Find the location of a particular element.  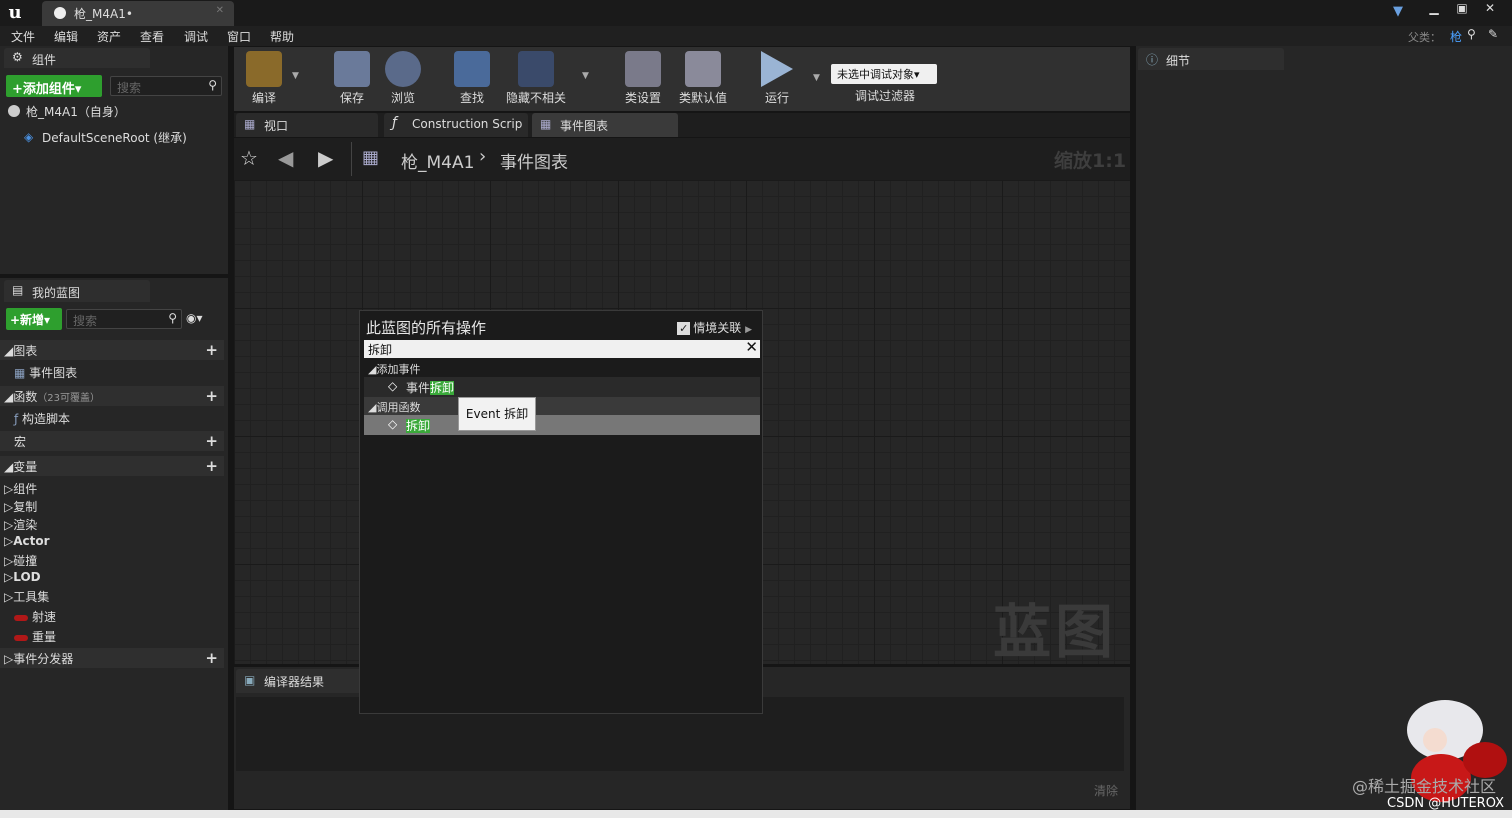

close-tab-icon: ✕ is located at coordinates (220, 10).